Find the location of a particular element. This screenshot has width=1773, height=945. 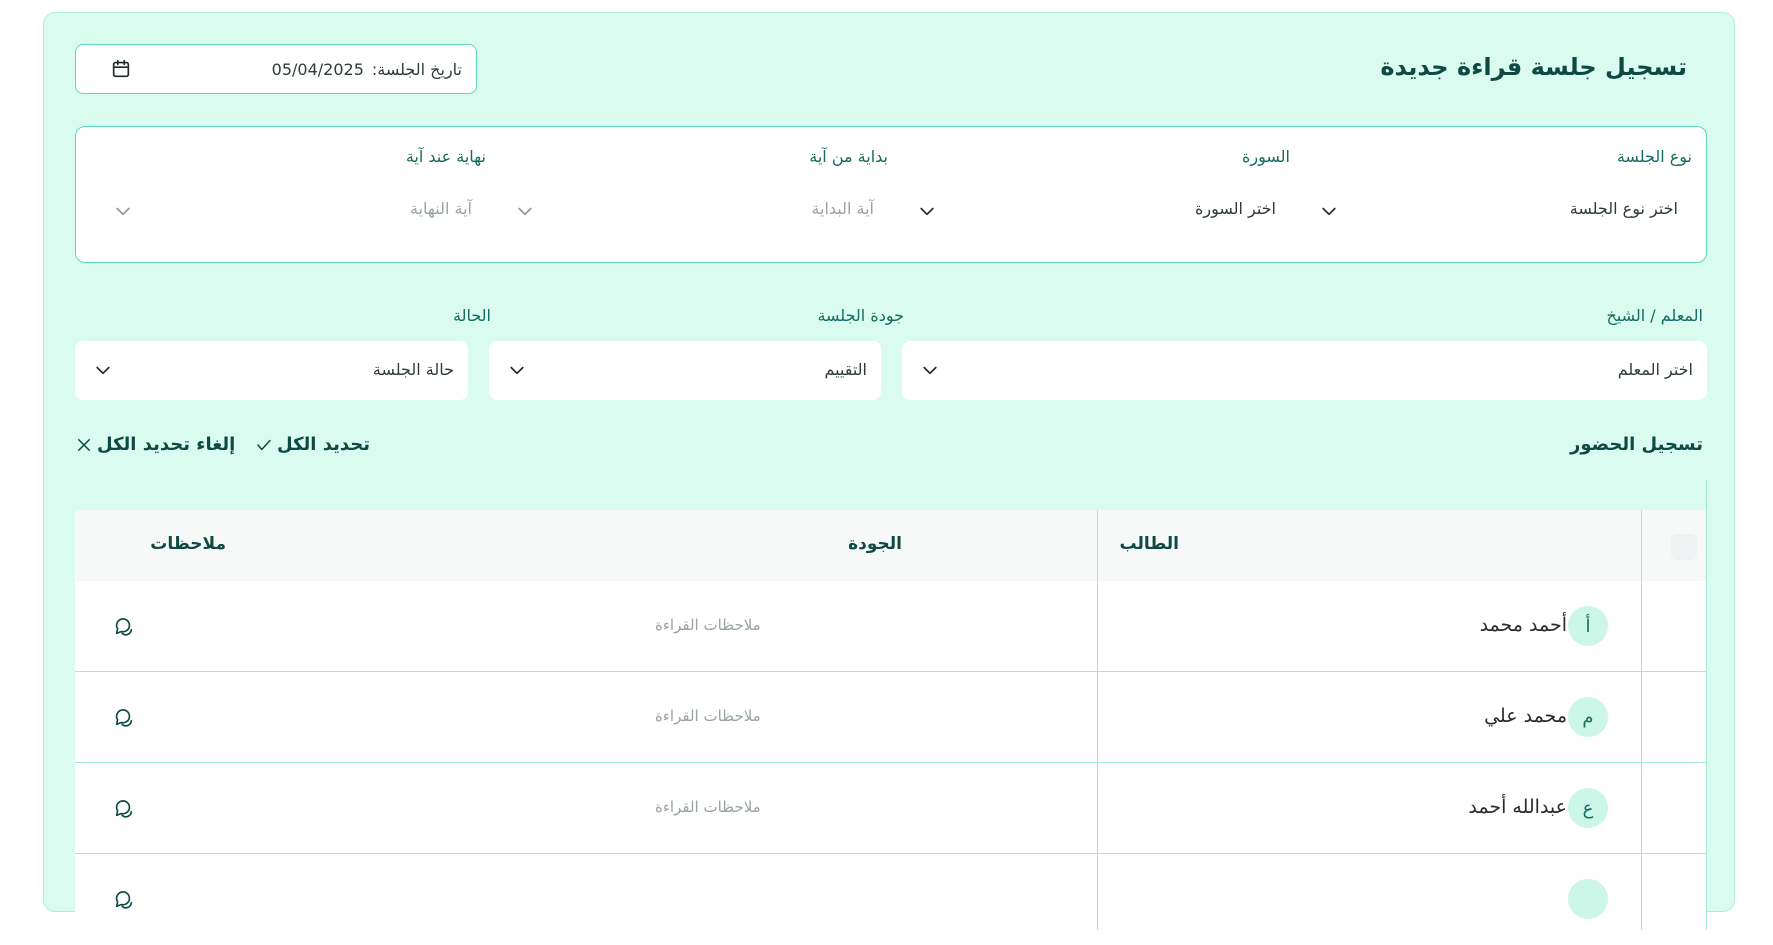

select-all-label: تحديد الكل is located at coordinates (324, 444).